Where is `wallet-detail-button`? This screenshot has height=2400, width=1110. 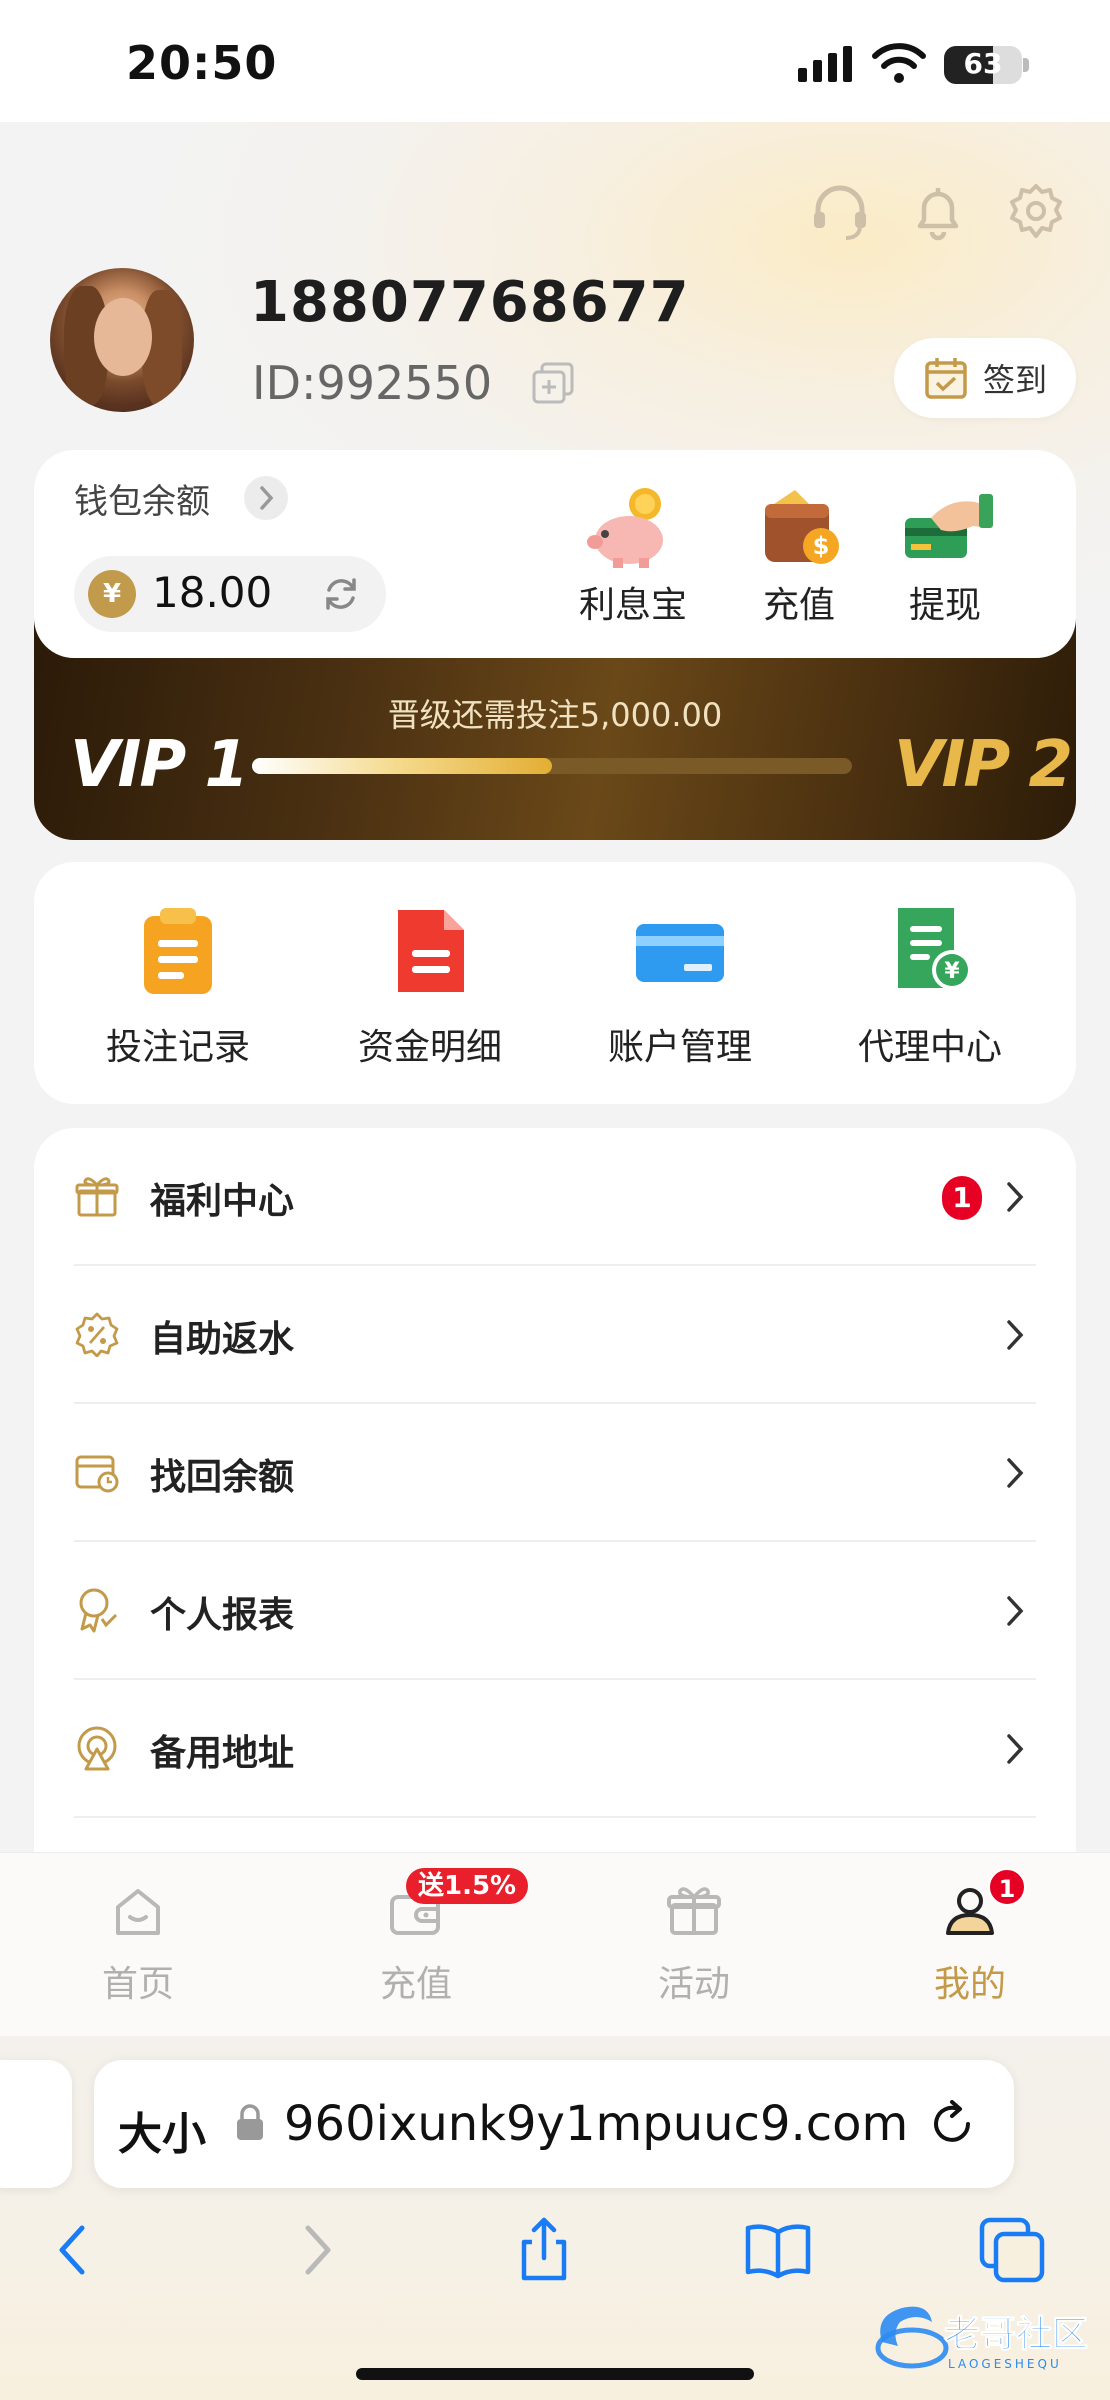 wallet-detail-button is located at coordinates (266, 498).